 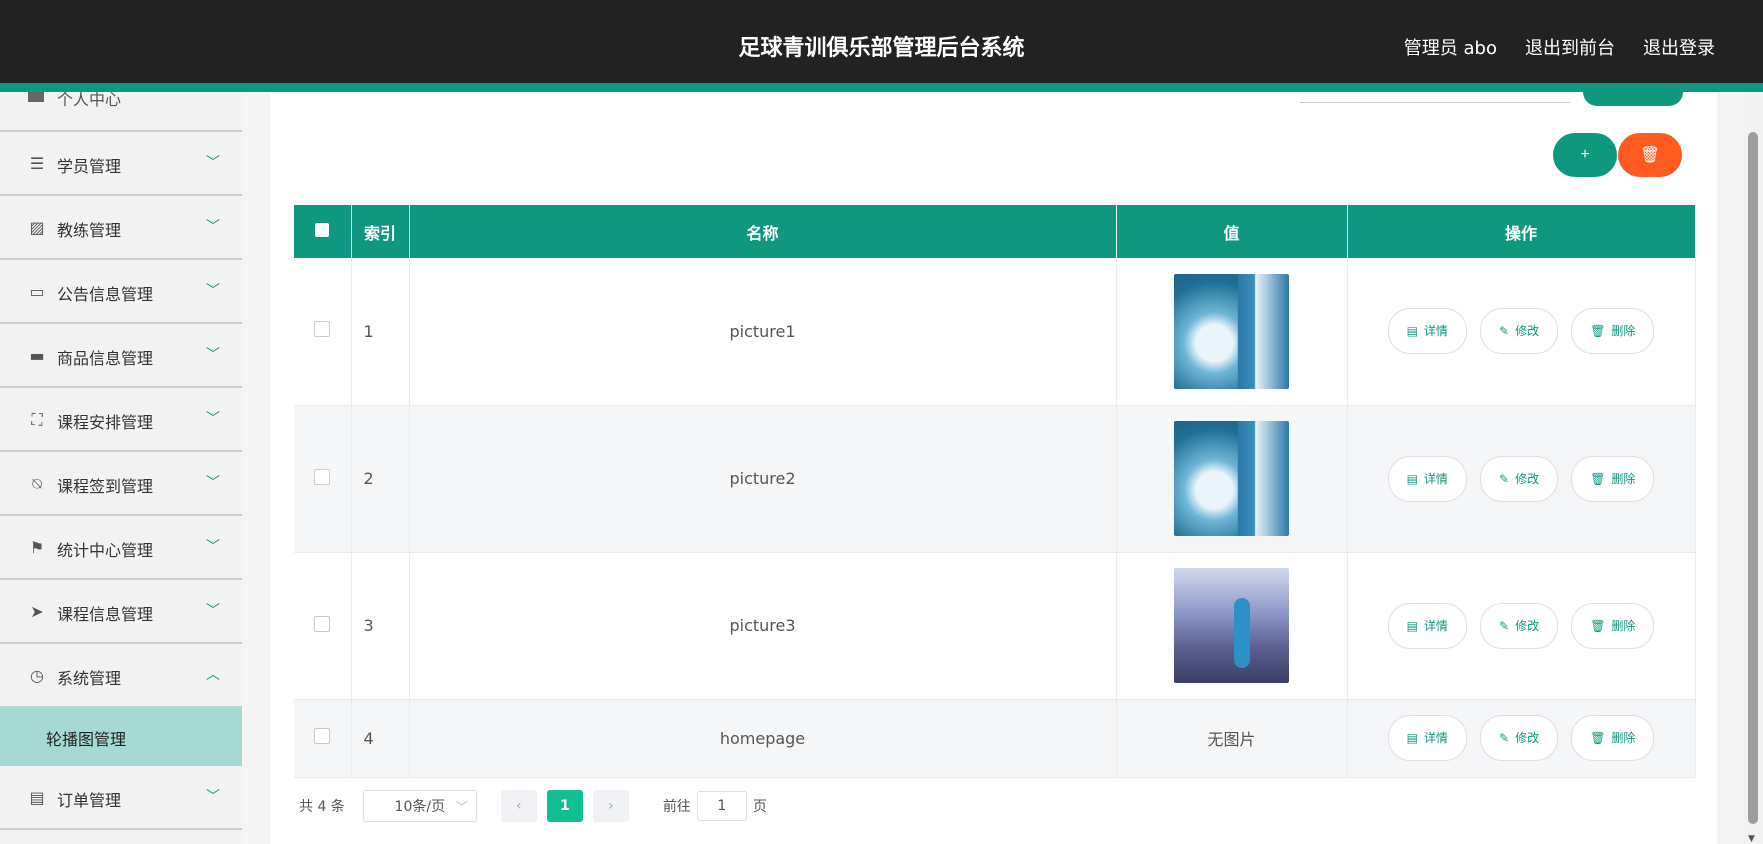 What do you see at coordinates (36, 97) in the screenshot?
I see `user-icon` at bounding box center [36, 97].